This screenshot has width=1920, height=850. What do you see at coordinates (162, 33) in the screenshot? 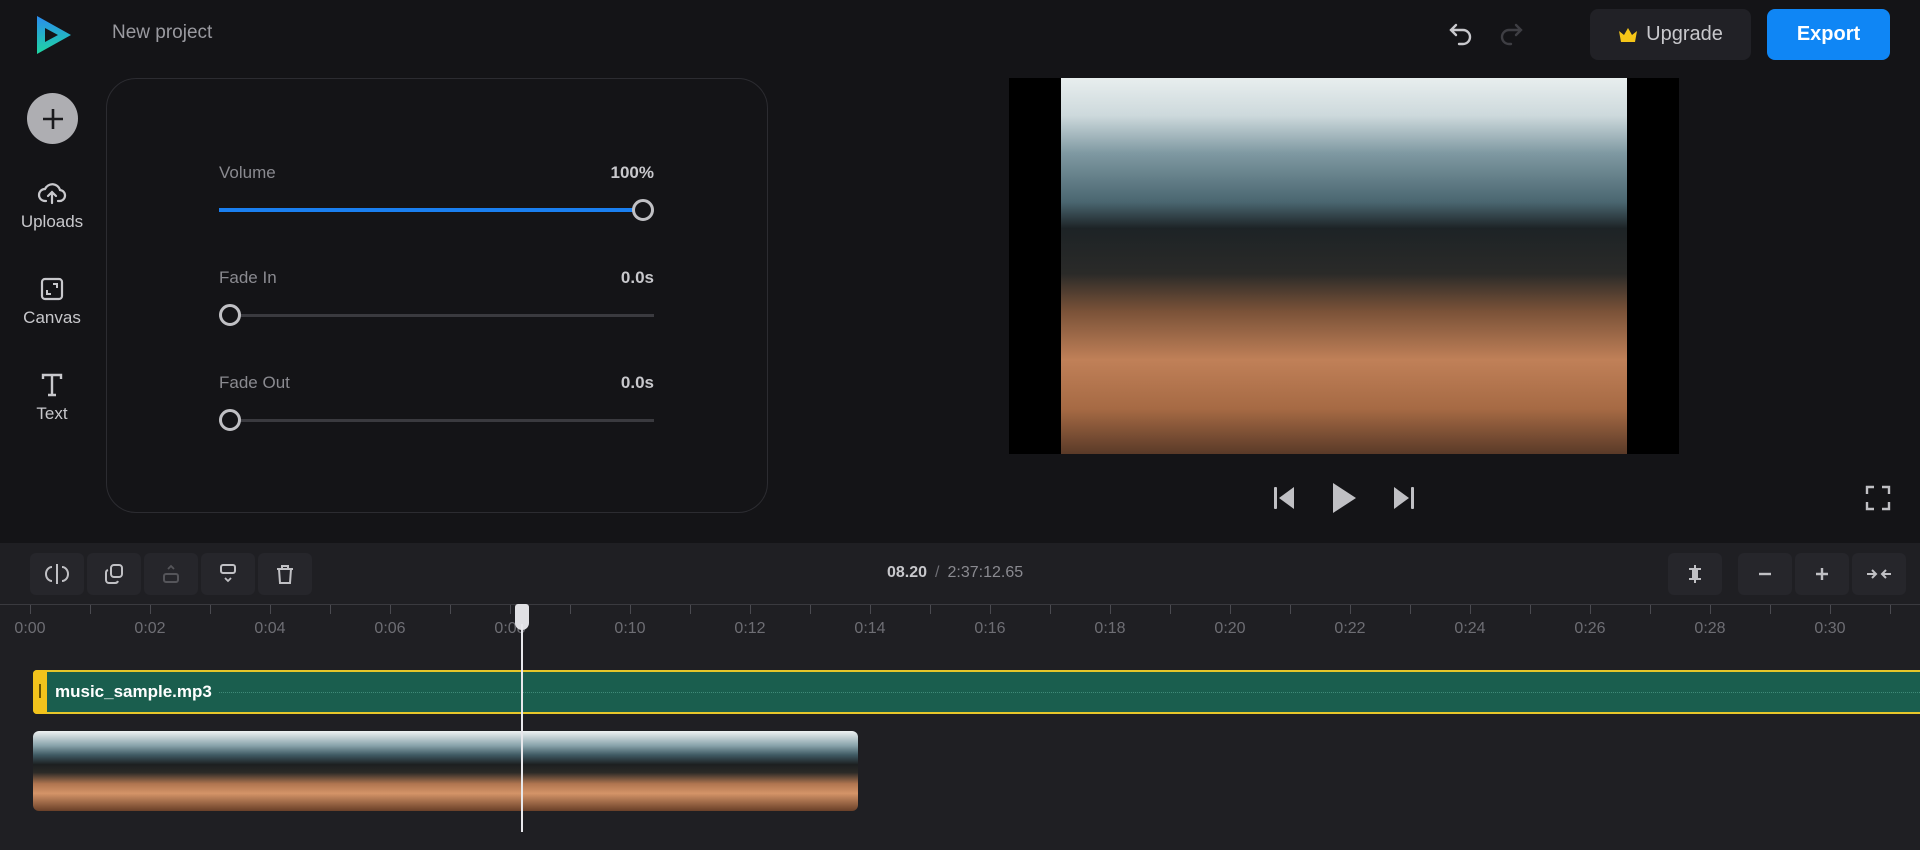
I see `project-title: New project` at bounding box center [162, 33].